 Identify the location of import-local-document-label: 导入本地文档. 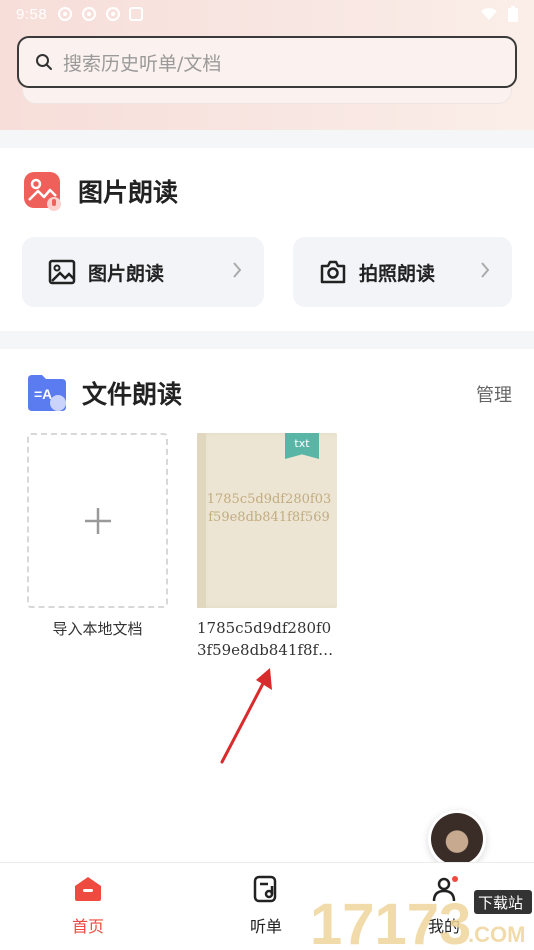
(97, 629).